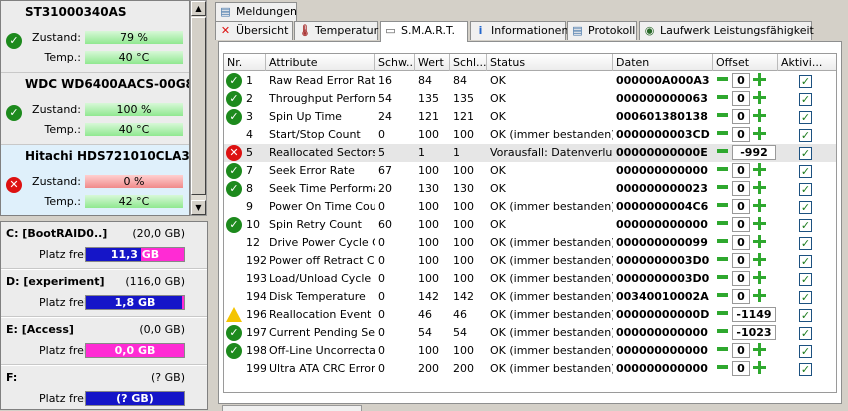  Describe the element at coordinates (245, 62) in the screenshot. I see `column-header: Nr.` at that location.